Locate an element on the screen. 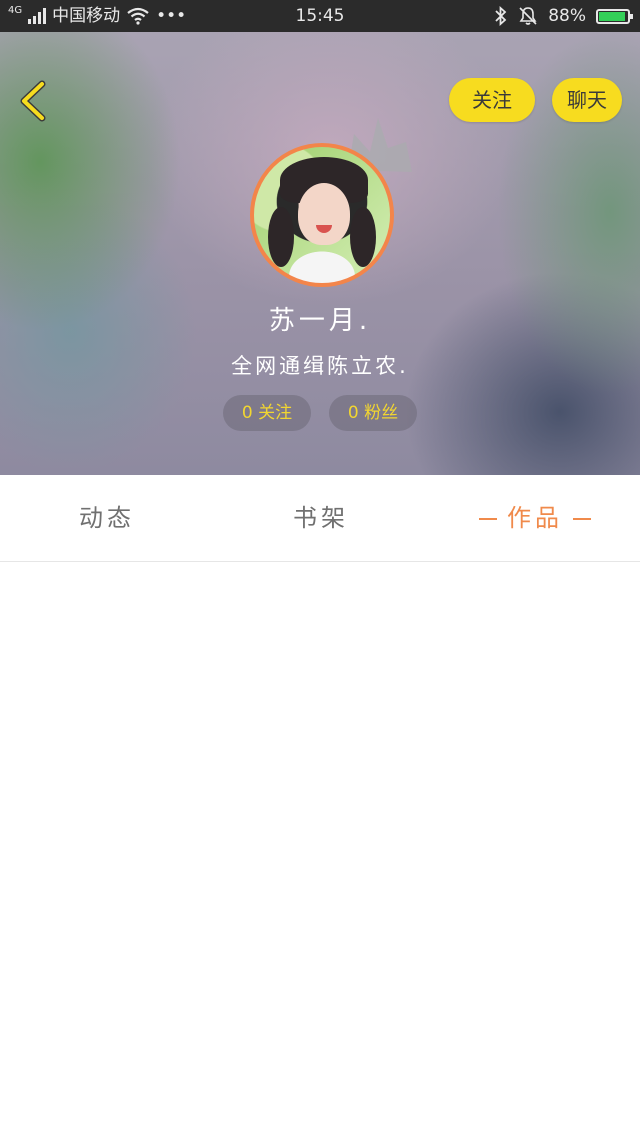 The image size is (640, 1138). chat-button: 聊天 is located at coordinates (587, 100).